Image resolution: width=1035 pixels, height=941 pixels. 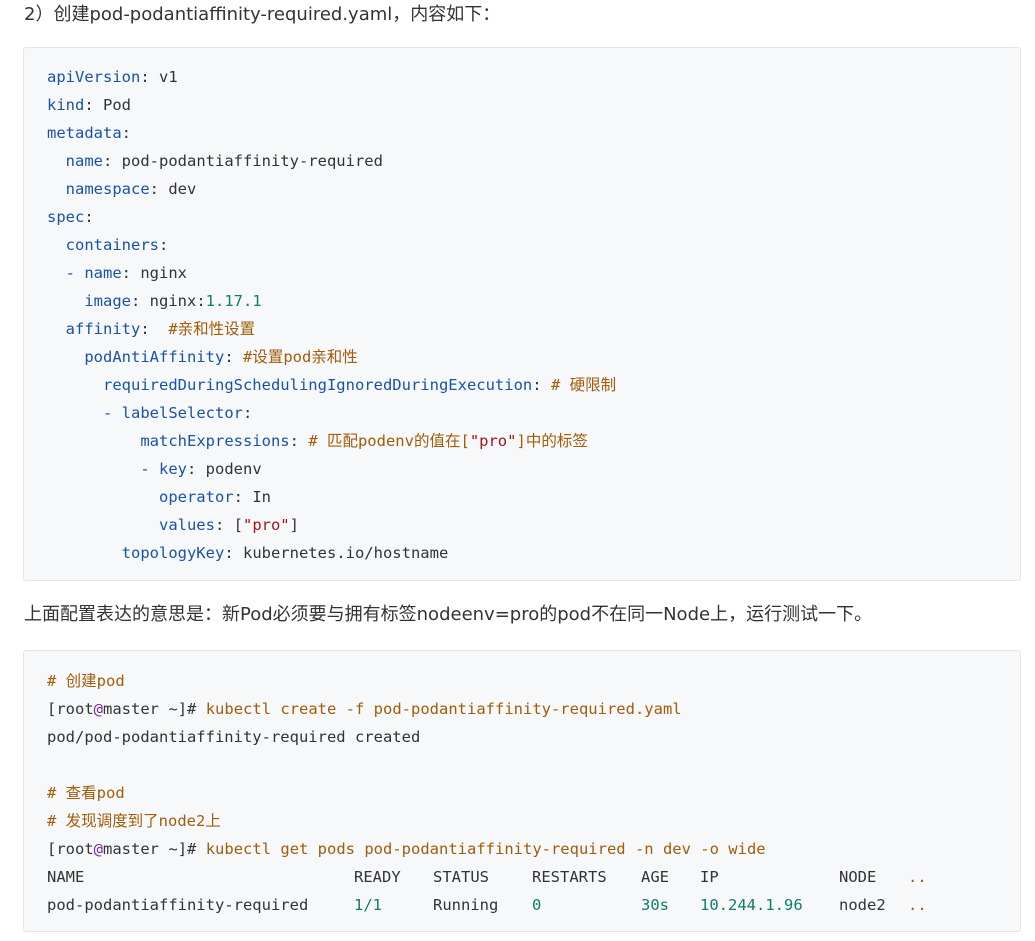 I want to click on shell-output: pod/pod-podantiaffinity-required created, so click(x=234, y=737).